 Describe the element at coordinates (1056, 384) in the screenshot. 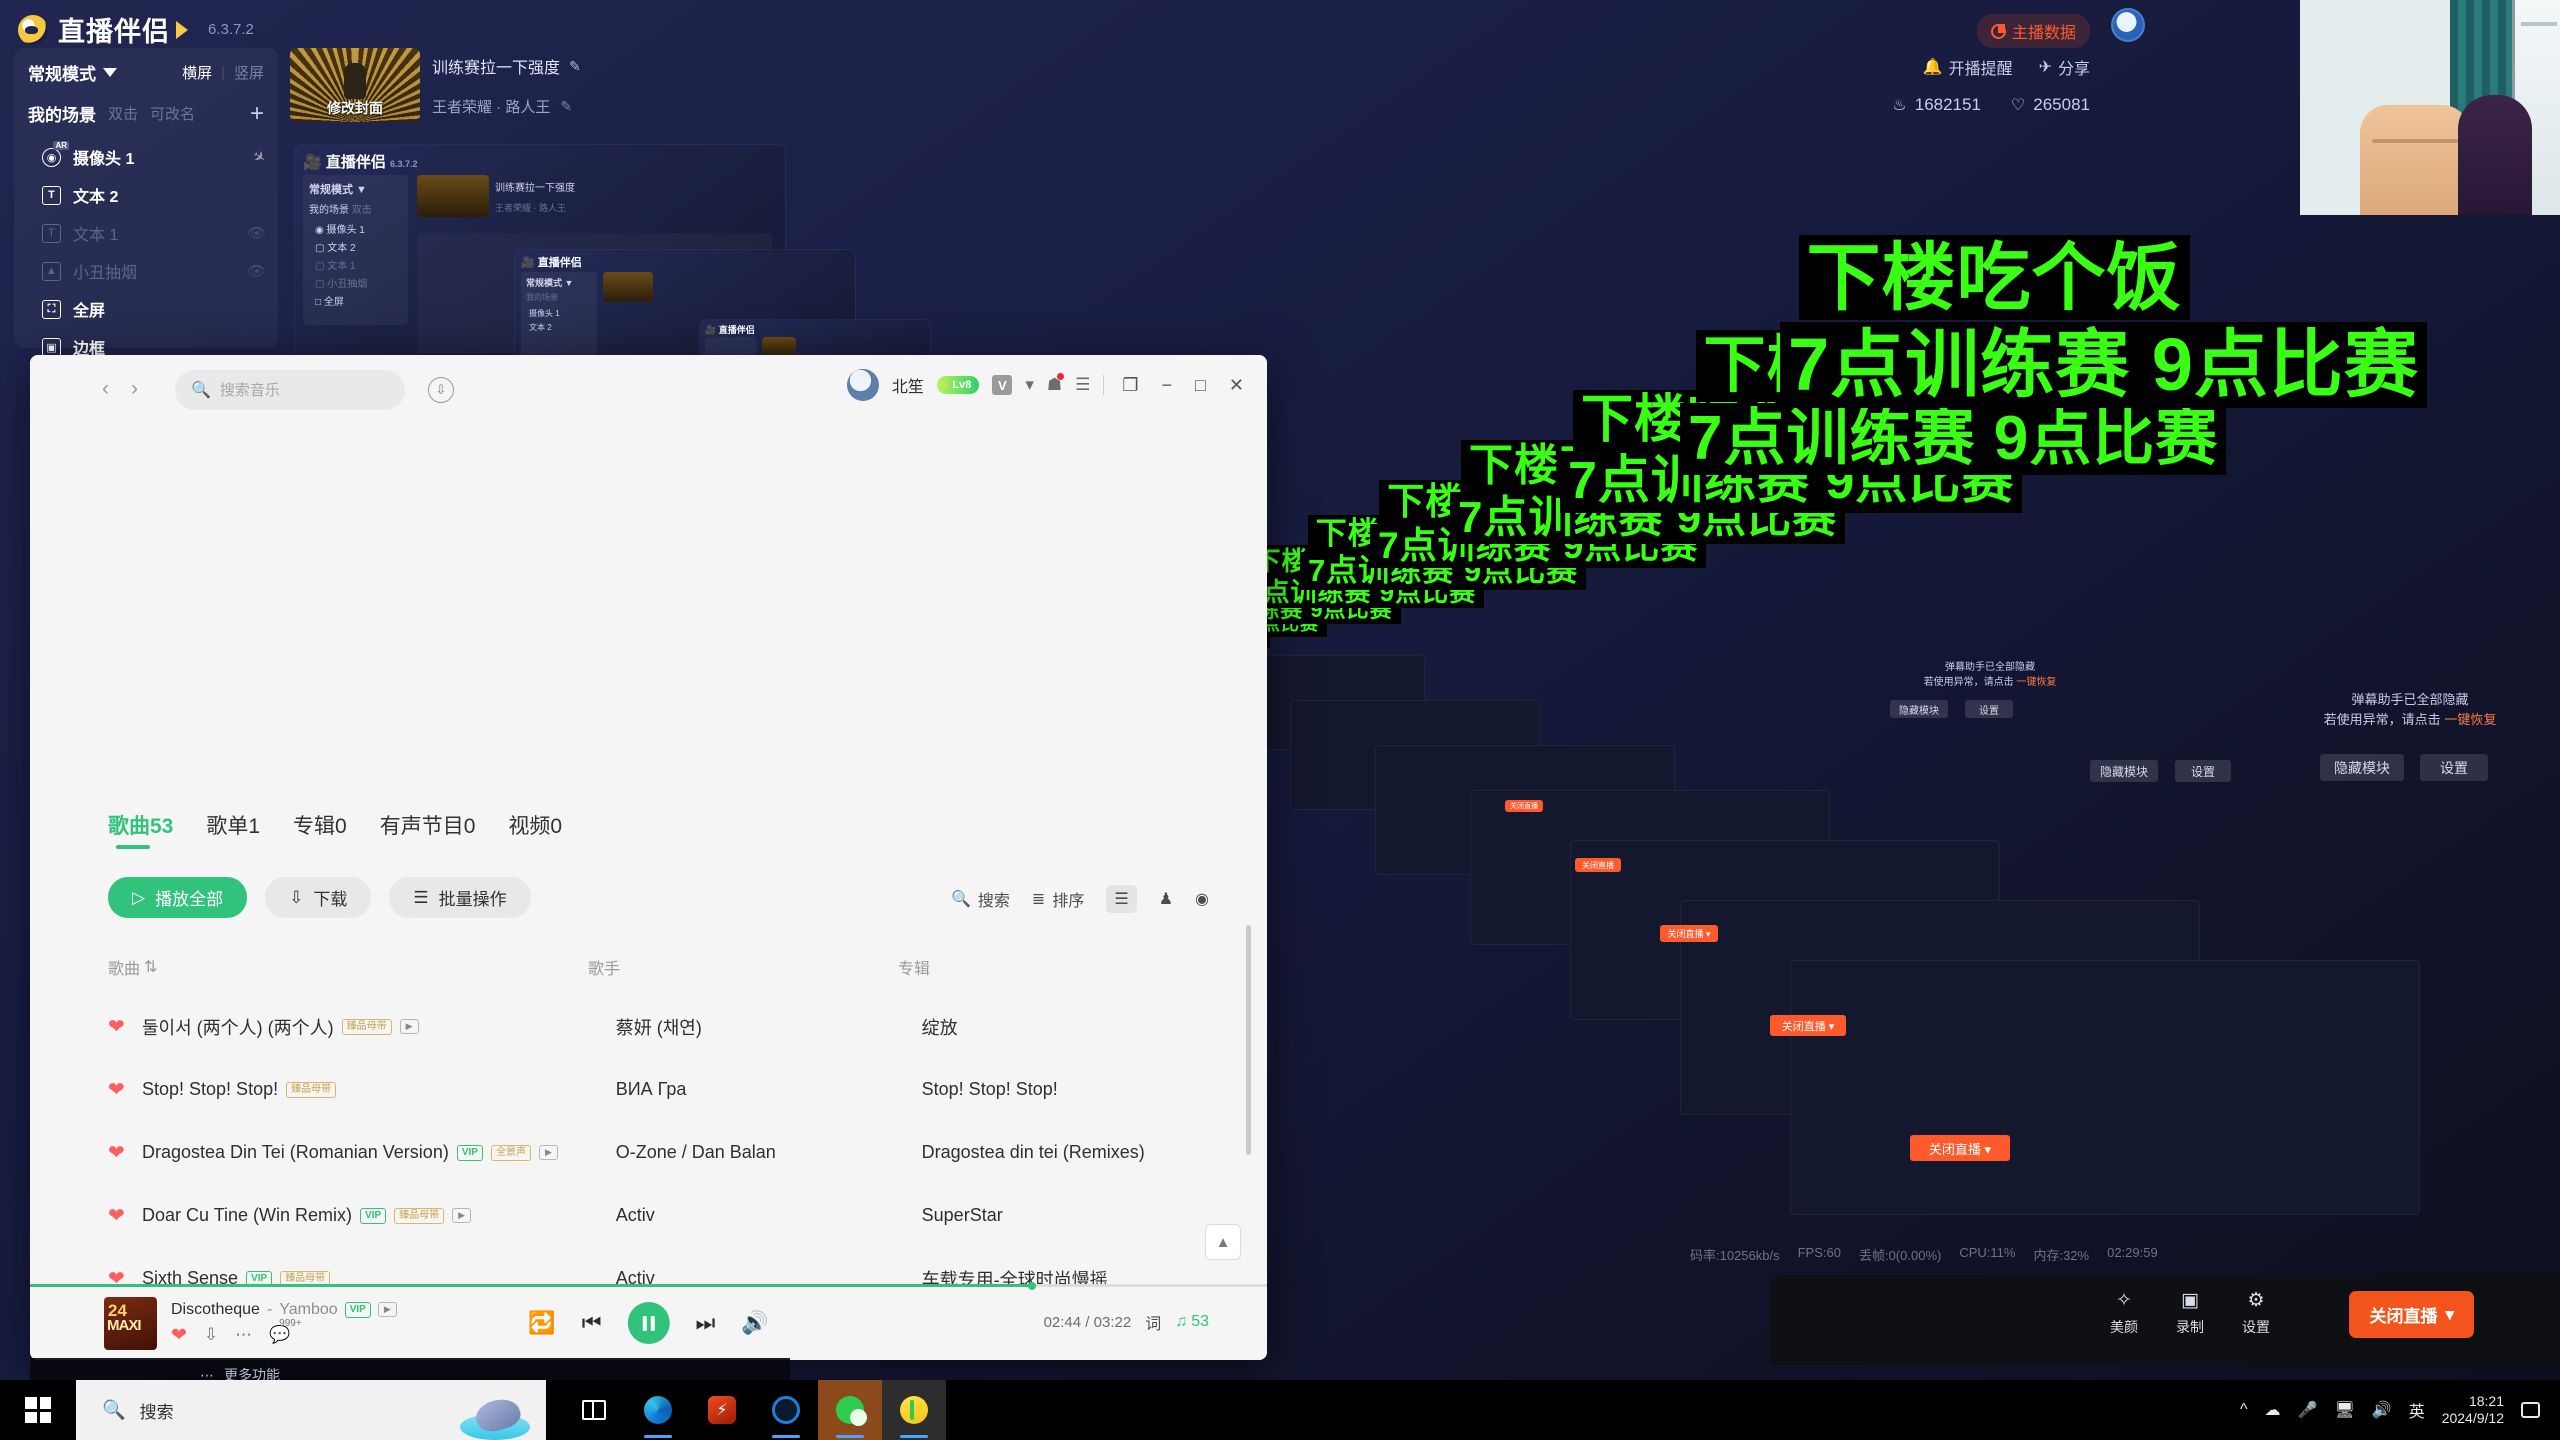

I see `gift-icon: ☗` at that location.